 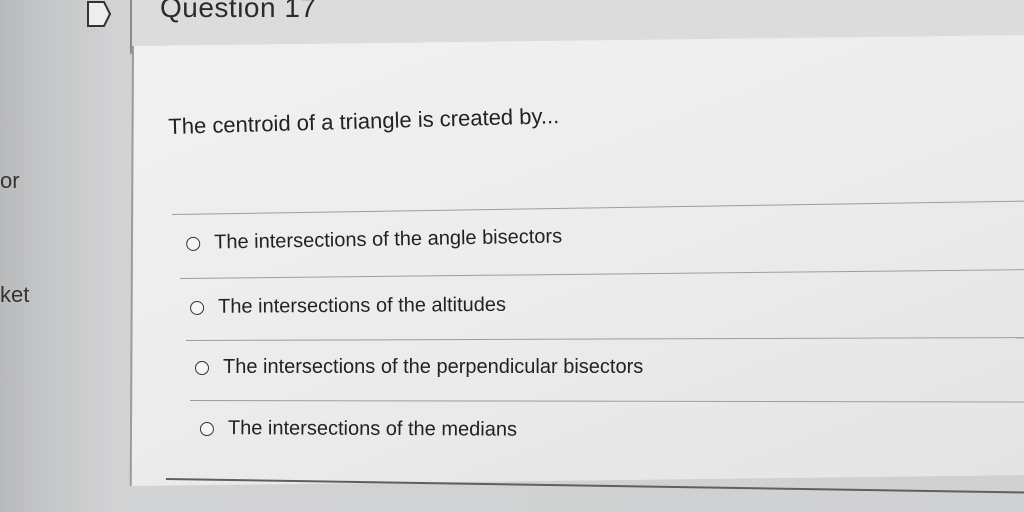 I want to click on answer-option: The intersections of the altitudes, so click(x=348, y=306).